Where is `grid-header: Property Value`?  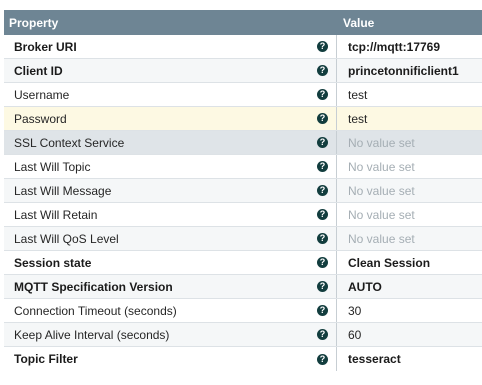
grid-header: Property Value is located at coordinates (243, 22).